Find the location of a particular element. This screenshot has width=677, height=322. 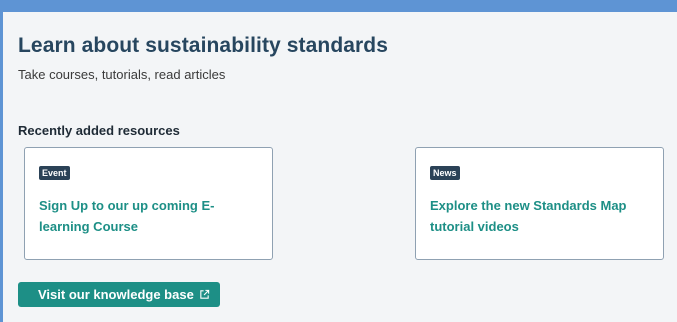

event-badge: Event is located at coordinates (54, 173).